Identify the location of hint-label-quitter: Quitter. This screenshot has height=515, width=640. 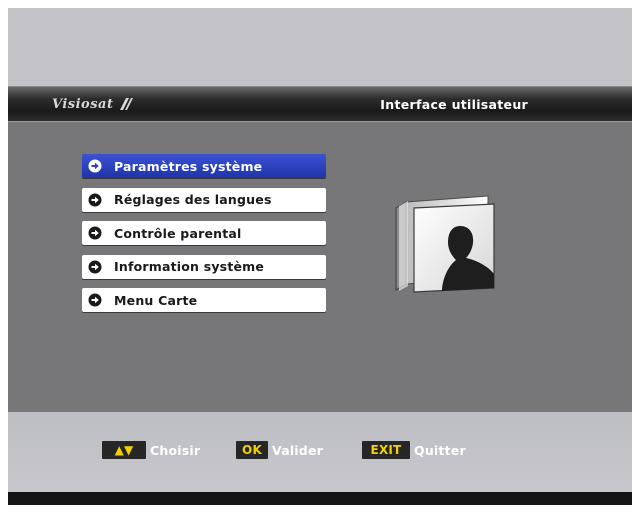
(440, 450).